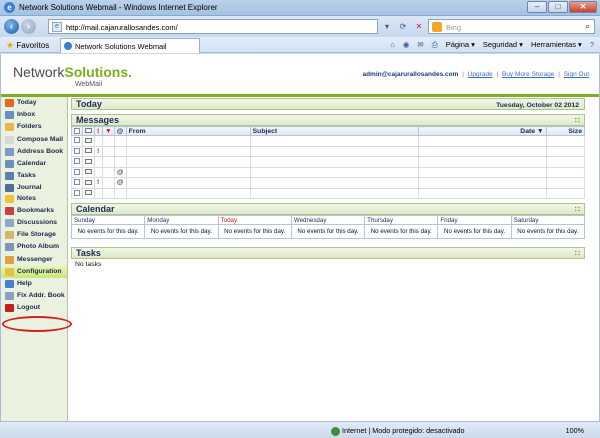  What do you see at coordinates (565, 131) in the screenshot?
I see `size-column: Size` at bounding box center [565, 131].